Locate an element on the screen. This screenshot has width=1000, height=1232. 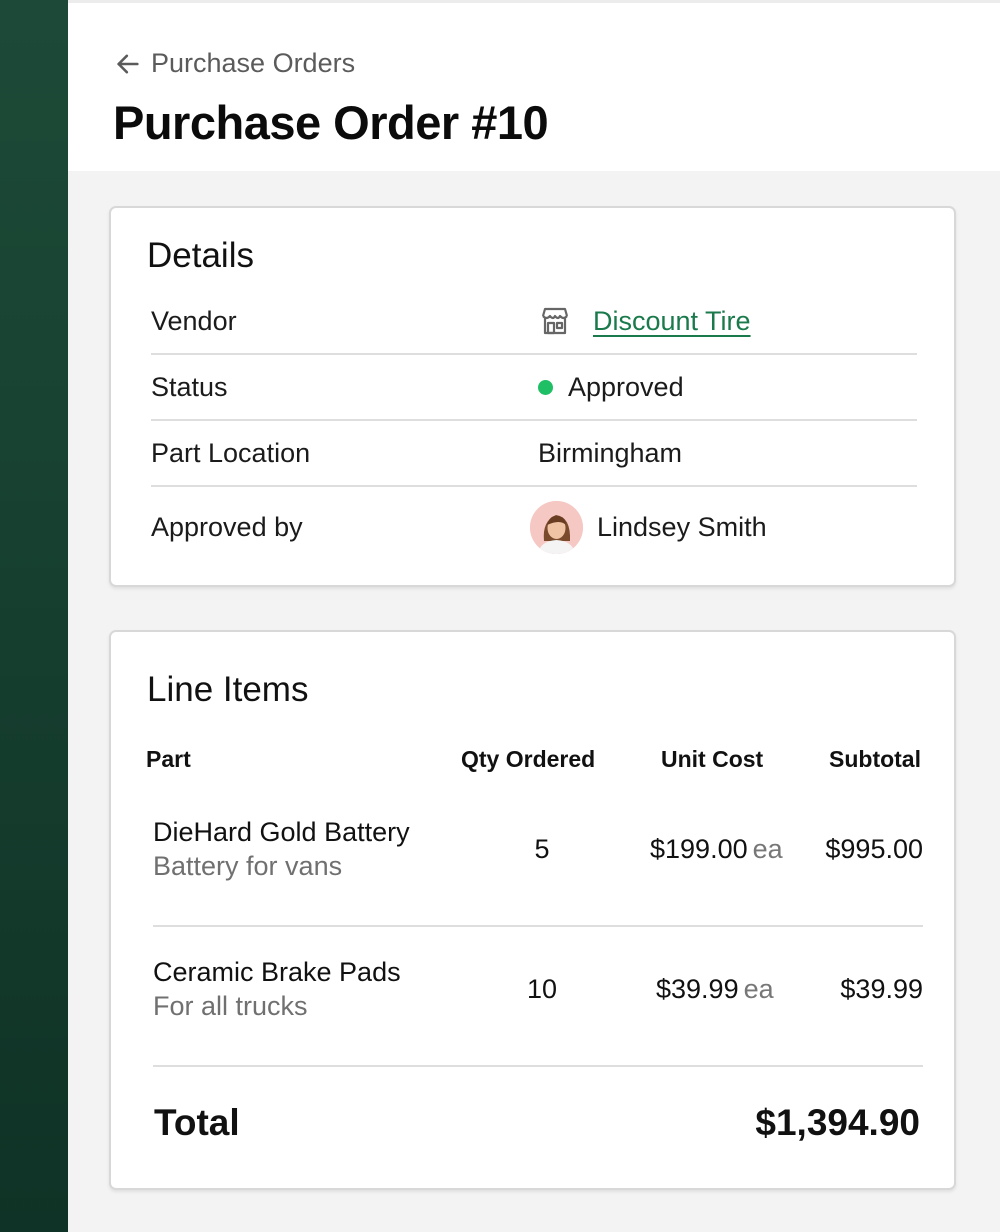
store-icon is located at coordinates (555, 321).